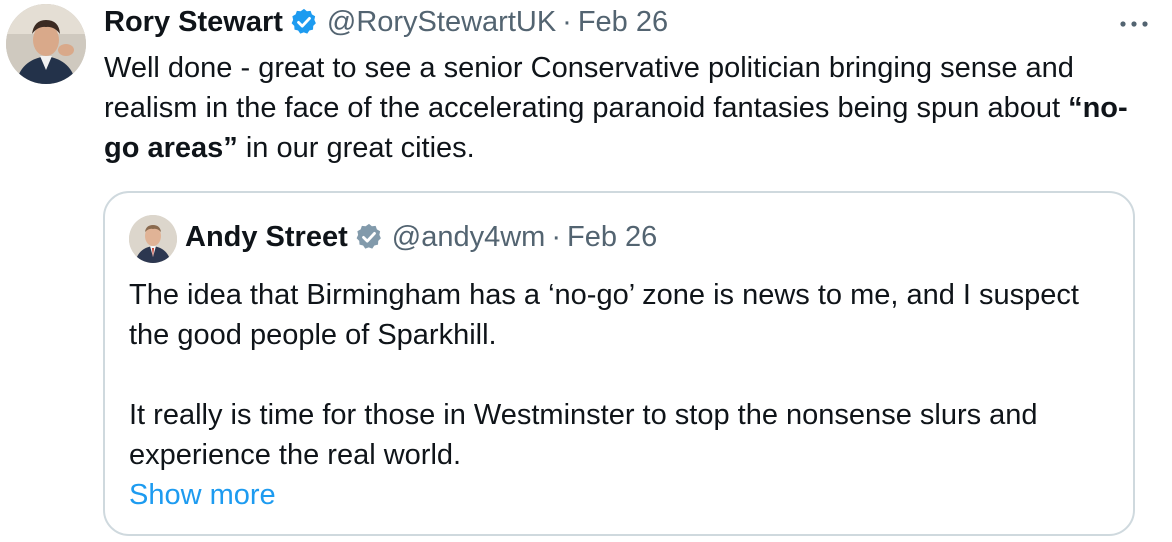 This screenshot has width=1172, height=542. I want to click on quoted-tweet-date: Feb 26, so click(612, 237).